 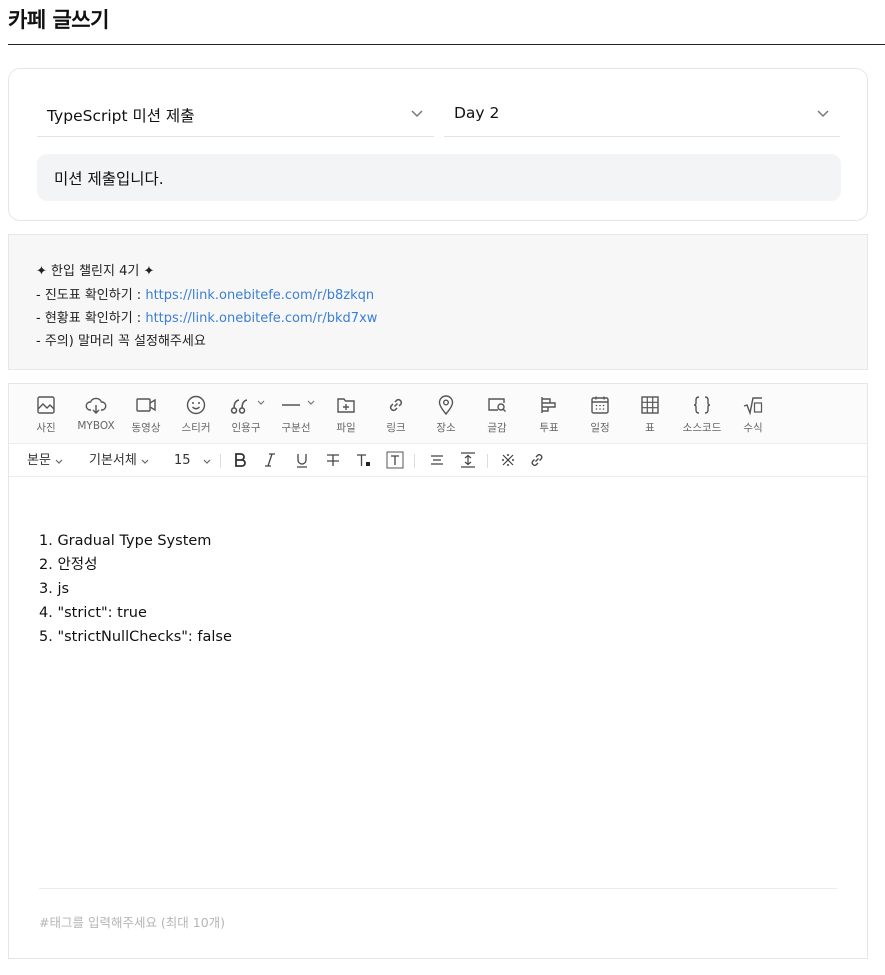 What do you see at coordinates (549, 428) in the screenshot?
I see `toolbar-label: 투표` at bounding box center [549, 428].